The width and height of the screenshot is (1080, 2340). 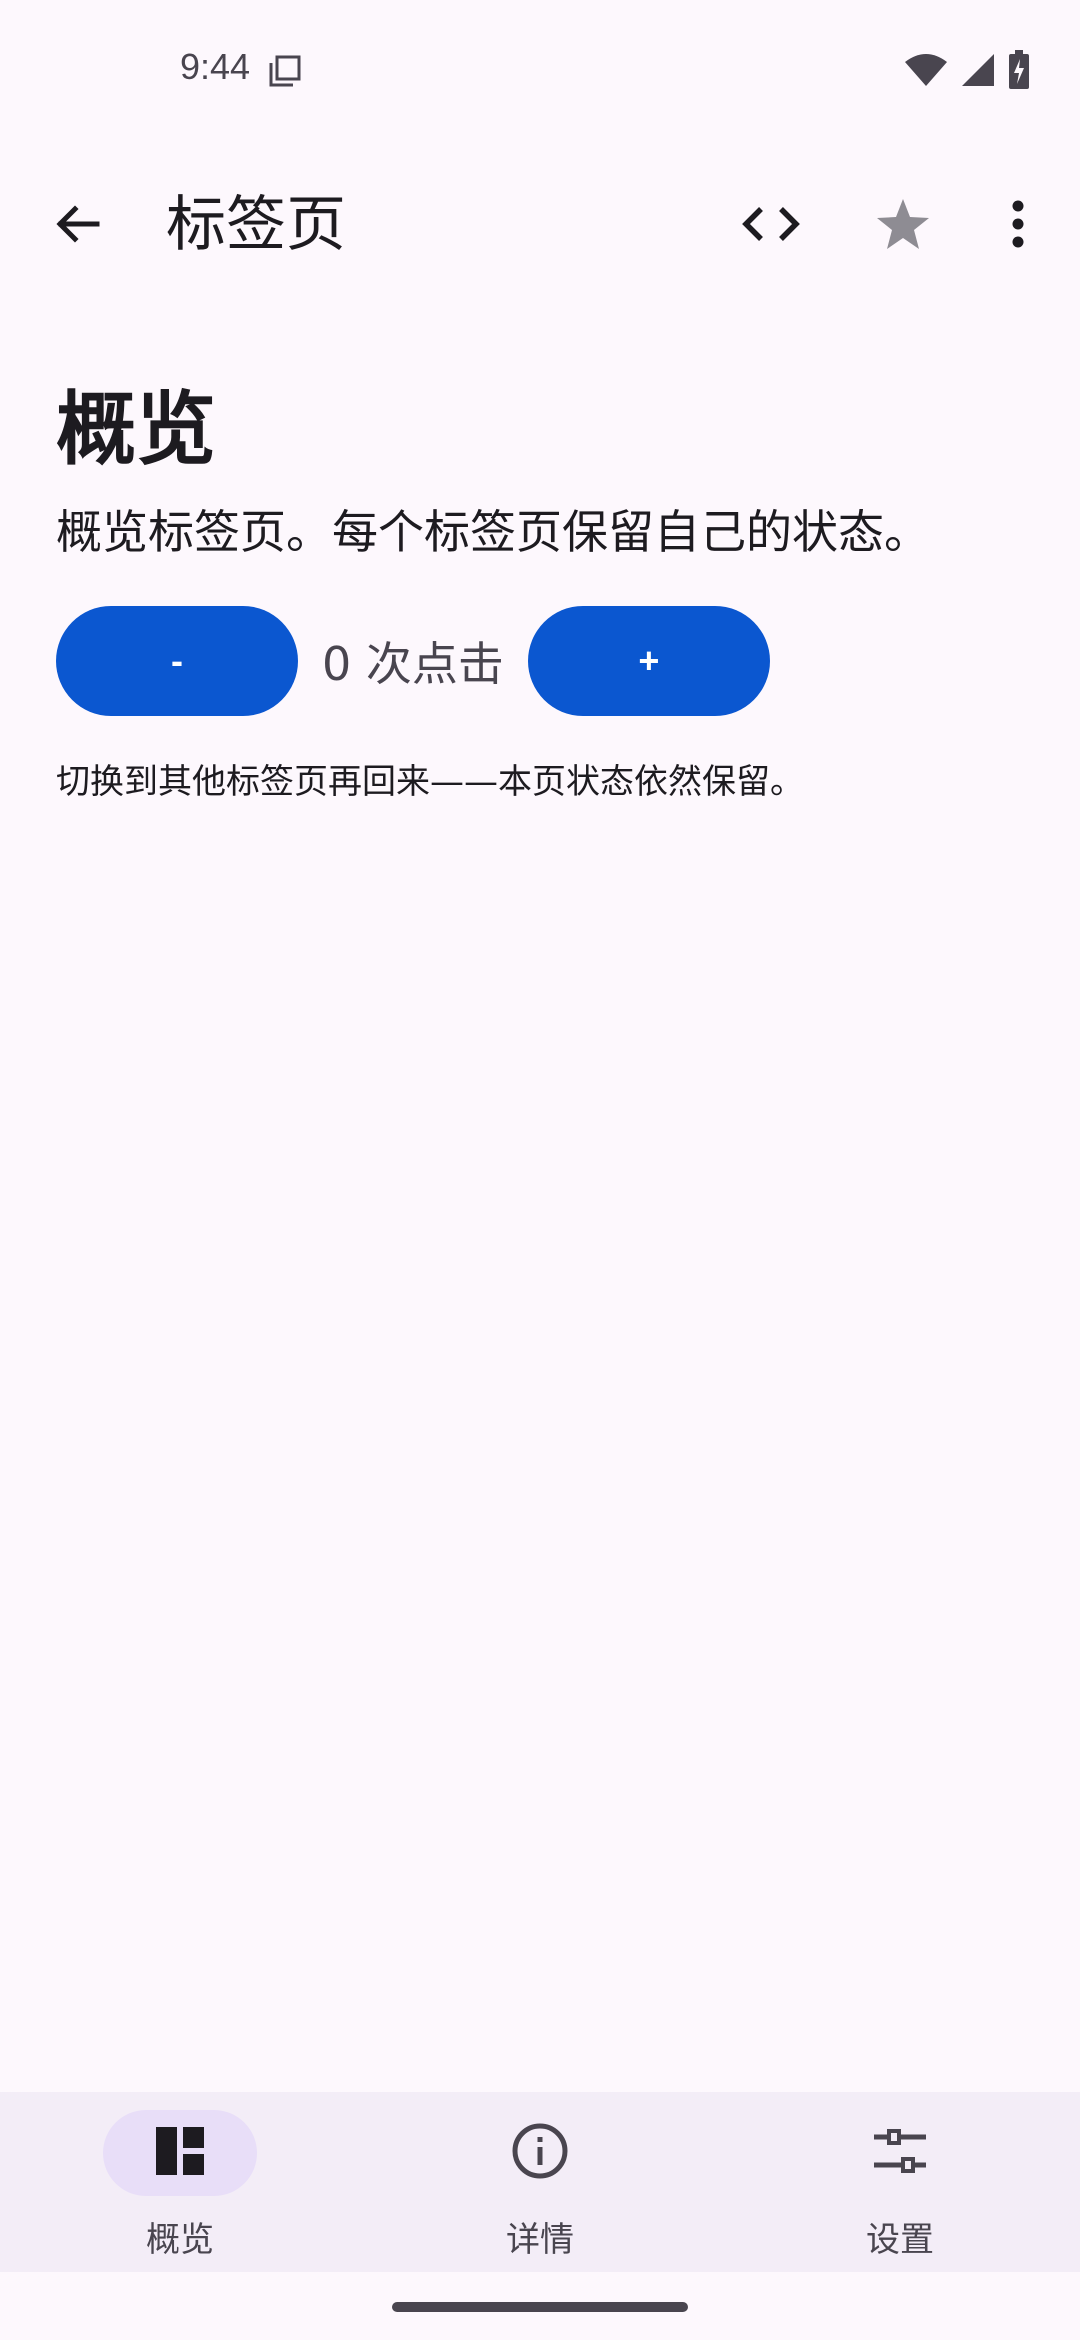 I want to click on nav-label-overview: 概览, so click(x=180, y=2240).